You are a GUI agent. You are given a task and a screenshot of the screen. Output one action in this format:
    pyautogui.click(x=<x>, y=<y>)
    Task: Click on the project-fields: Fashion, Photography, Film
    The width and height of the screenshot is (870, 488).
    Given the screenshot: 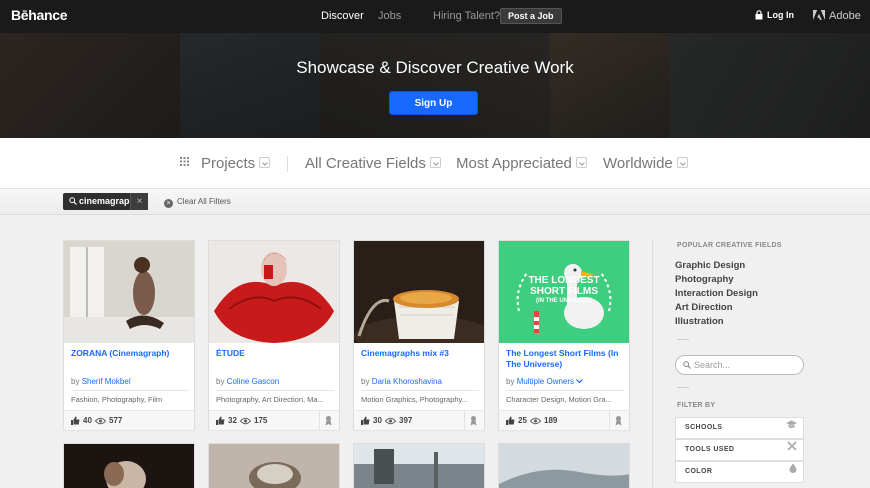 What is the action you would take?
    pyautogui.click(x=117, y=399)
    